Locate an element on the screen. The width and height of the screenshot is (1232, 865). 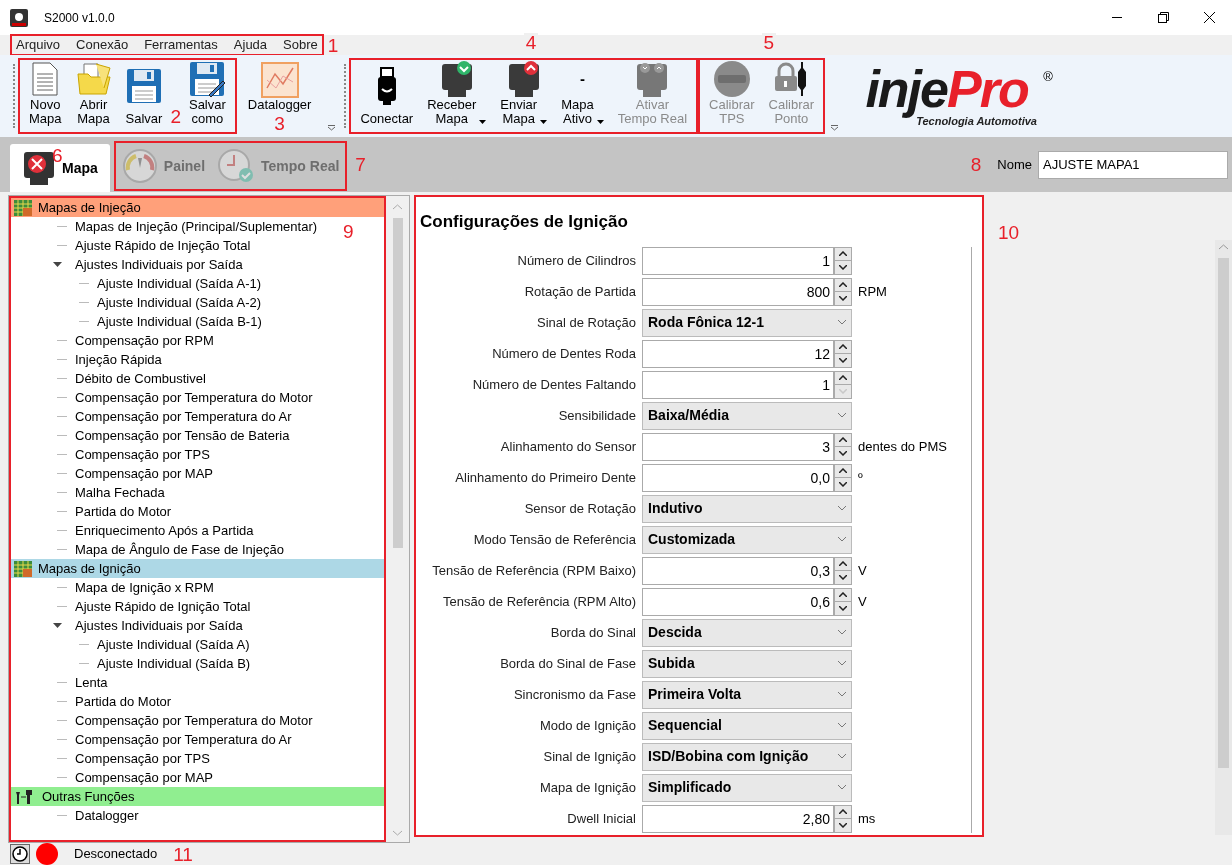
tree-item: Injeção Rápida is located at coordinates (118, 359).